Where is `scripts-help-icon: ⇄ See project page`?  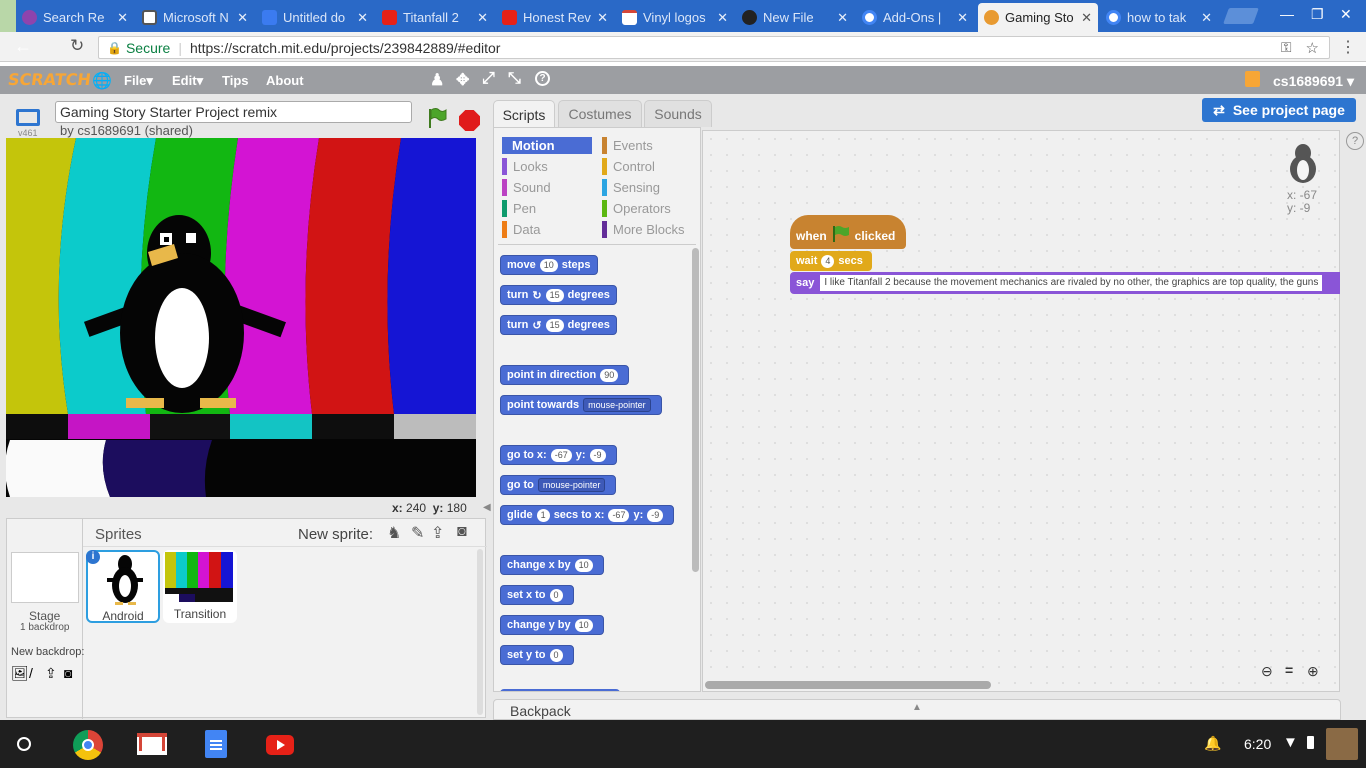 scripts-help-icon: ⇄ See project page is located at coordinates (1279, 110).